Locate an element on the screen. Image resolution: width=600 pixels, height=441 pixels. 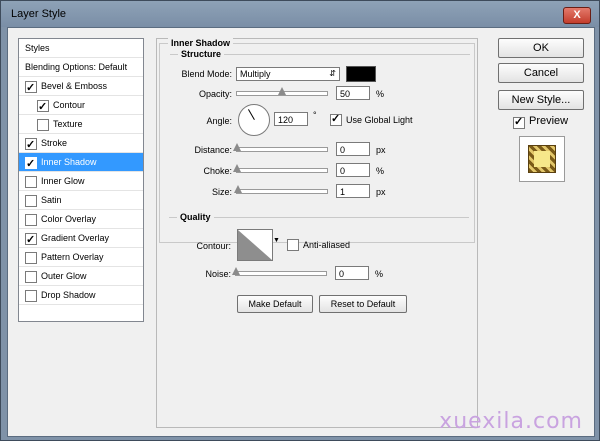
choke-label: Choke: is located at coordinates (217, 171).